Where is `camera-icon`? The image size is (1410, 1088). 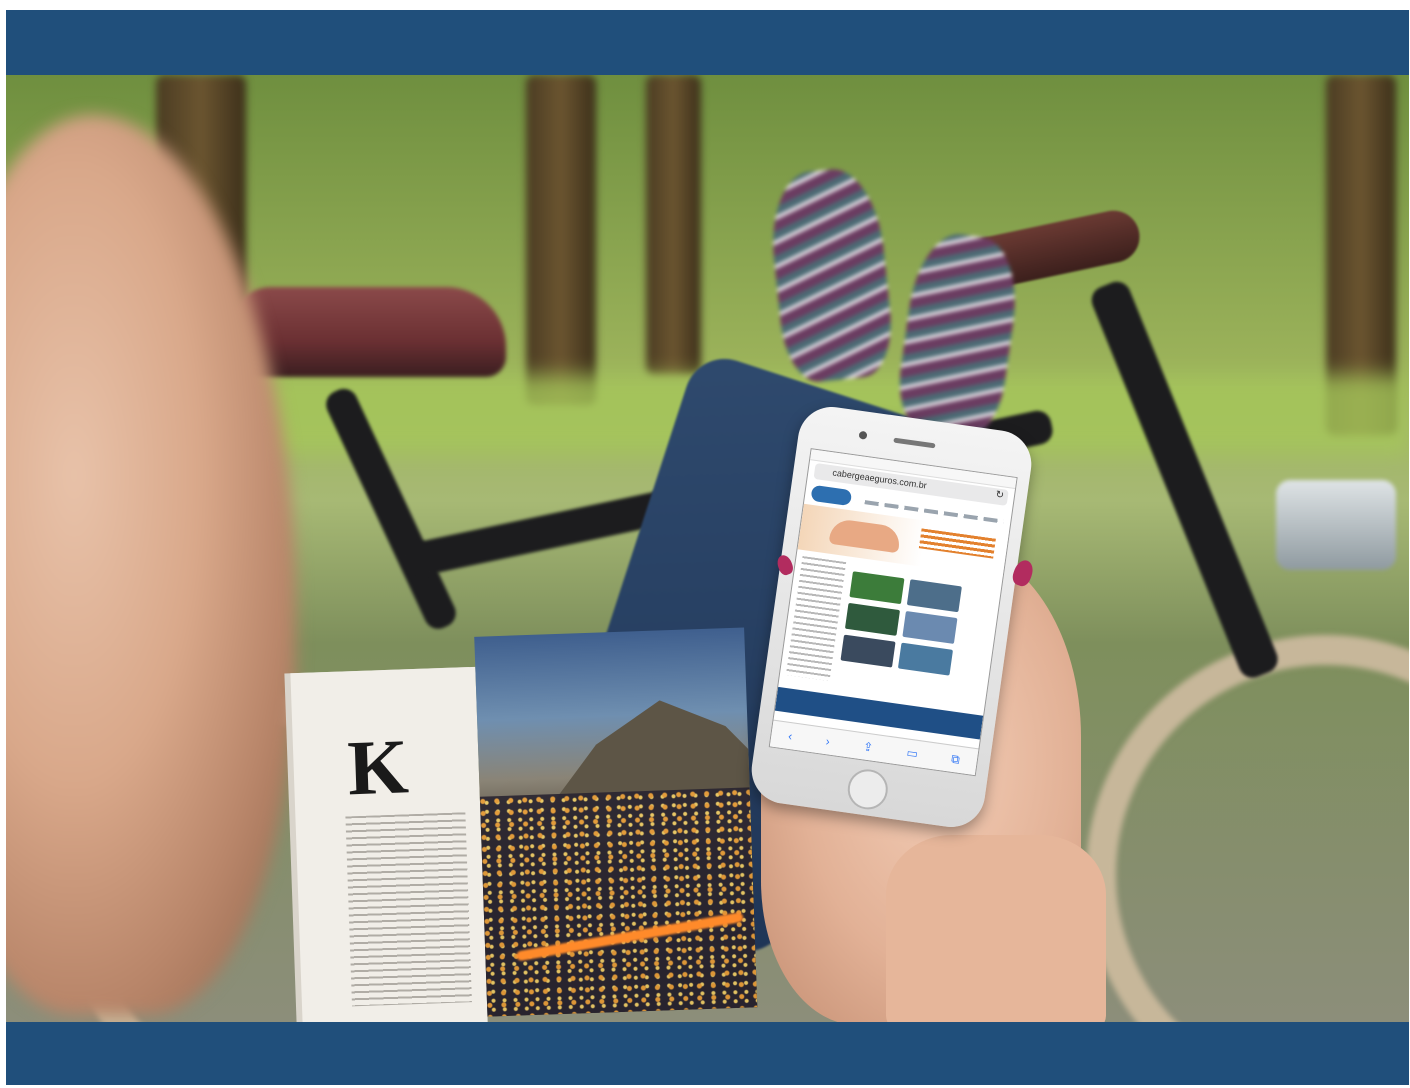 camera-icon is located at coordinates (863, 435).